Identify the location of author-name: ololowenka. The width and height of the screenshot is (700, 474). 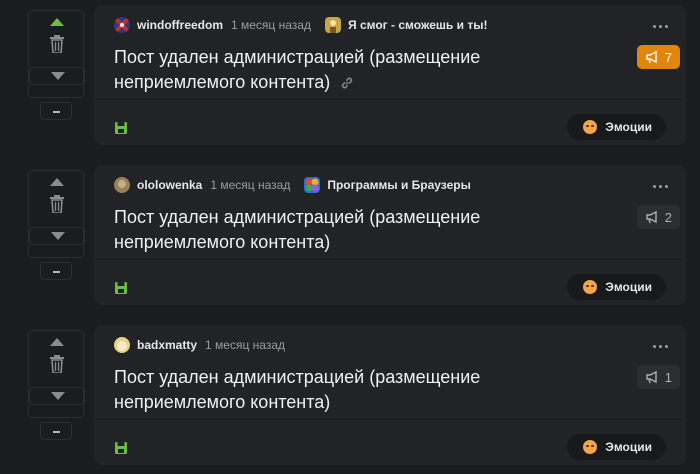
(169, 185).